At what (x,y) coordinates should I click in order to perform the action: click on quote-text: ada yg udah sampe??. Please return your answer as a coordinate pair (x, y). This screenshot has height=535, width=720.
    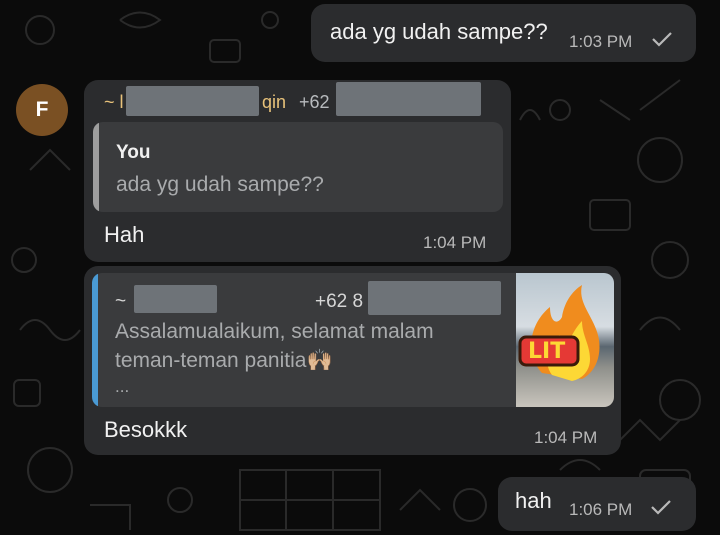
    Looking at the image, I should click on (220, 184).